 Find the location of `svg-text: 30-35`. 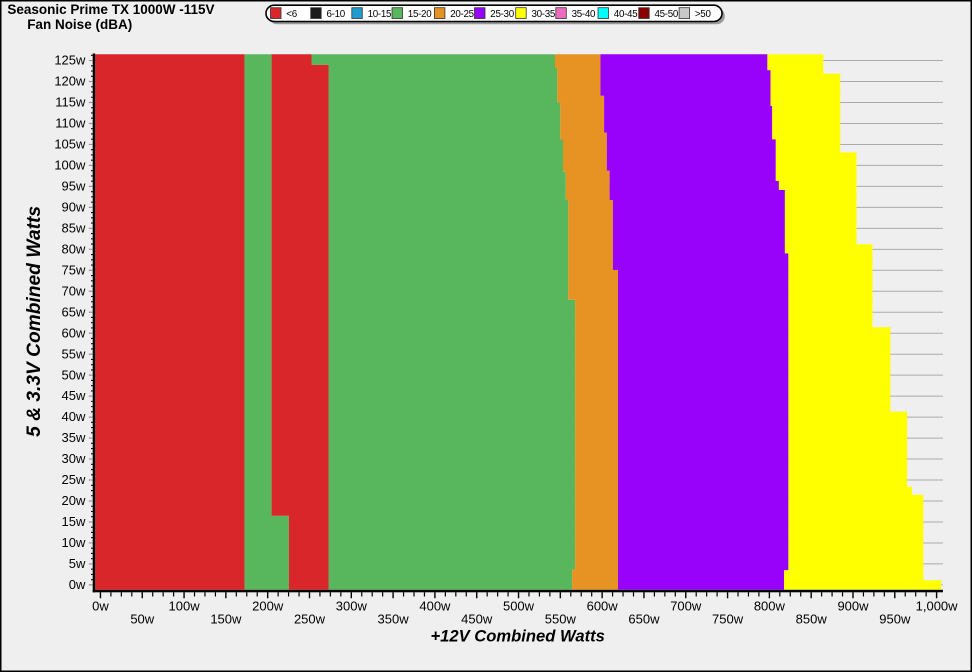

svg-text: 30-35 is located at coordinates (544, 14).